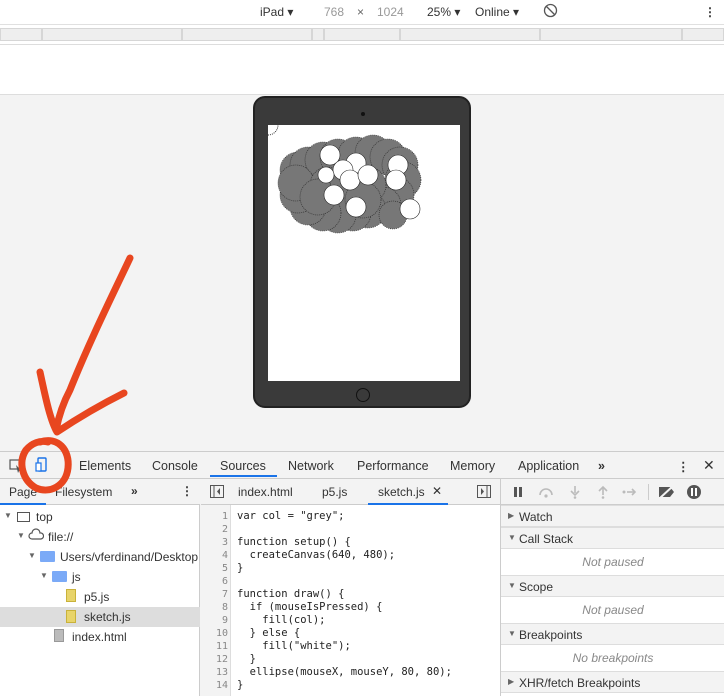 The image size is (724, 696). I want to click on red-arrow-annotation, so click(76, 374).